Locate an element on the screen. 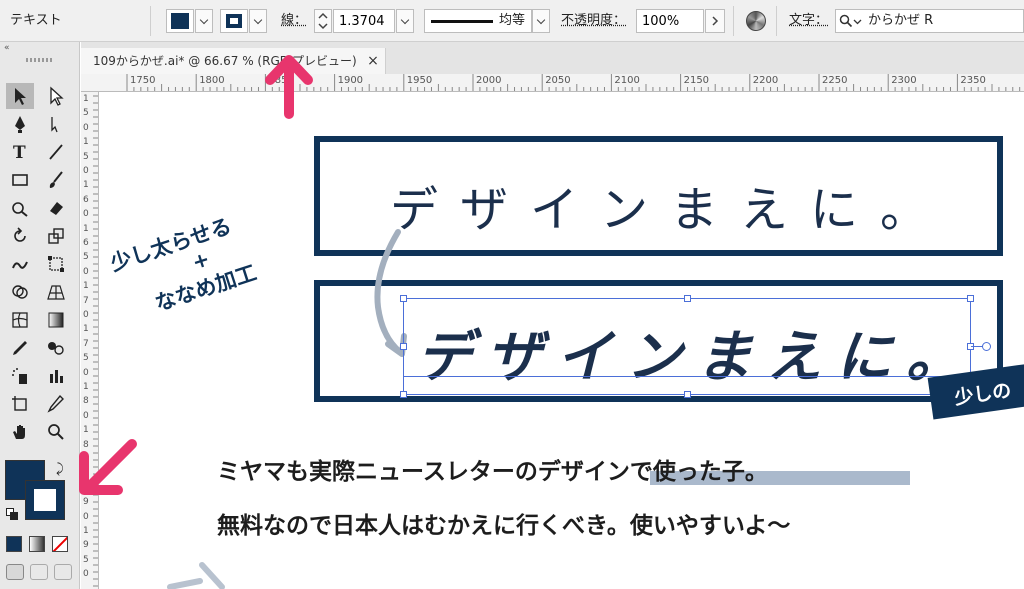 This screenshot has height=589, width=1024. stroke-profile-dropdown is located at coordinates (541, 21).